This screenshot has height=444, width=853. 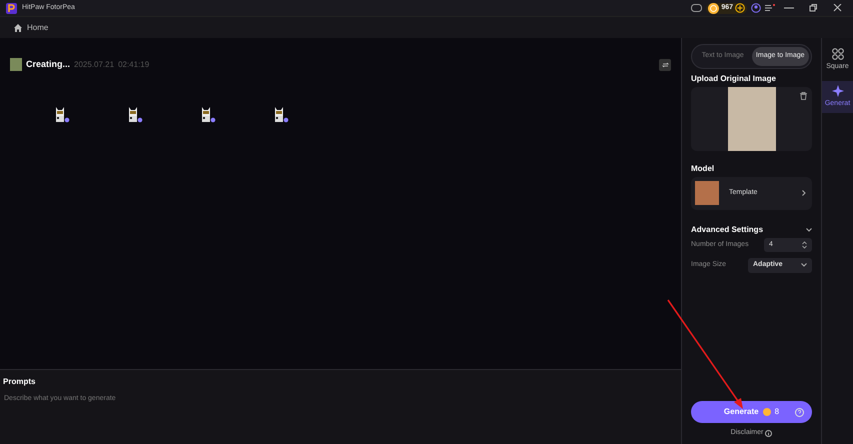 I want to click on home-link: Home, so click(x=37, y=28).